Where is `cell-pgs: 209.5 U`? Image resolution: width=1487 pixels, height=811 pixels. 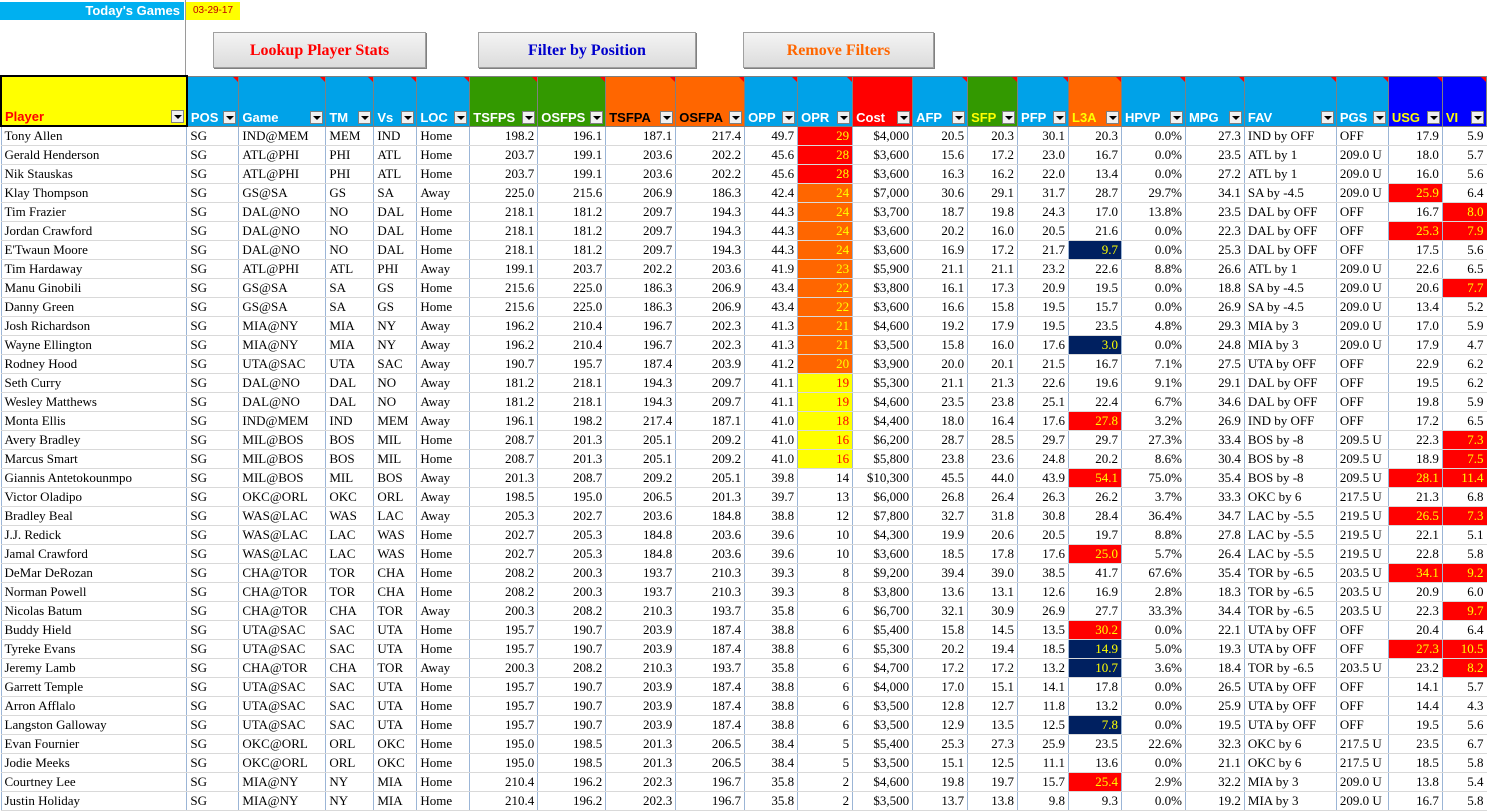
cell-pgs: 209.5 U is located at coordinates (1362, 478).